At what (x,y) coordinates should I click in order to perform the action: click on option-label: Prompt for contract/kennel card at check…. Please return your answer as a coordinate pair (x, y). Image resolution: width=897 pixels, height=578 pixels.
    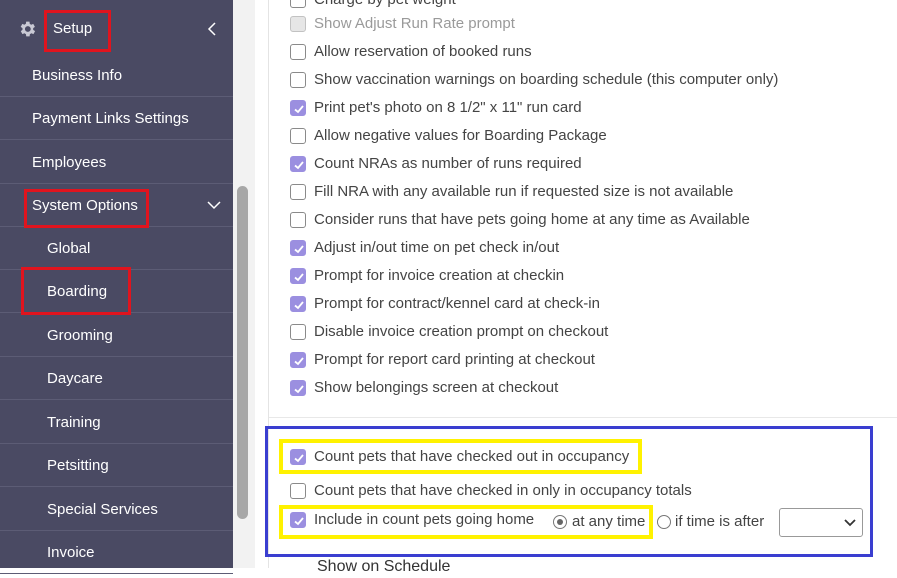
    Looking at the image, I should click on (457, 303).